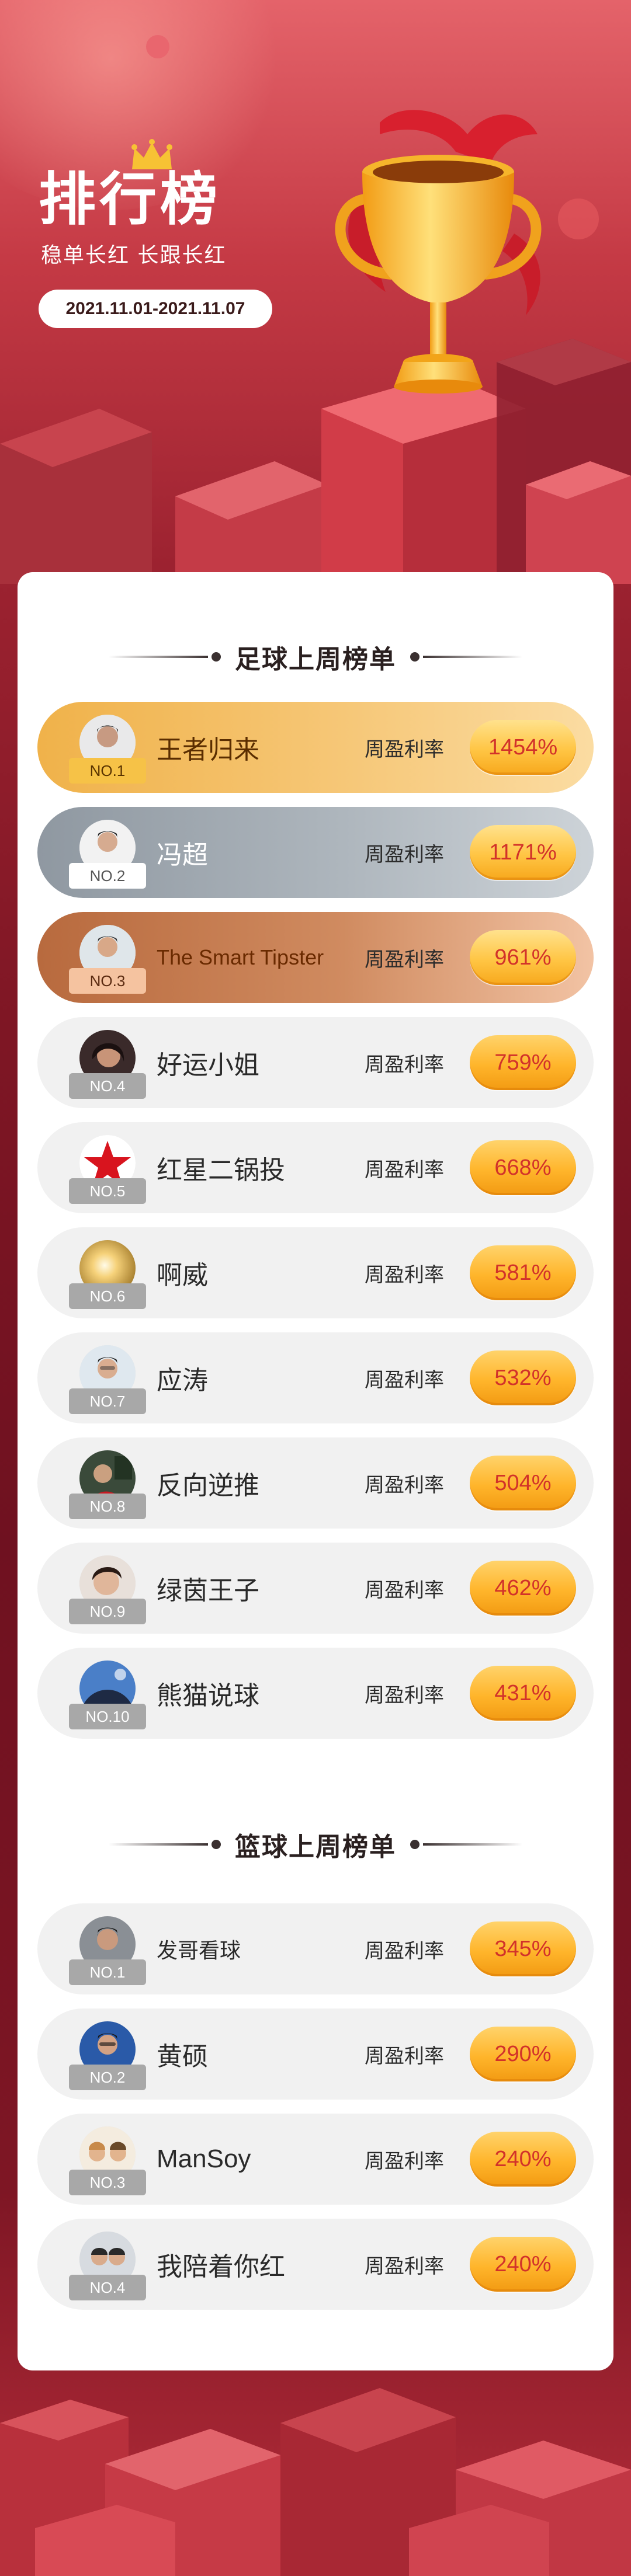  I want to click on tipster-name: ManSoy, so click(204, 2159).